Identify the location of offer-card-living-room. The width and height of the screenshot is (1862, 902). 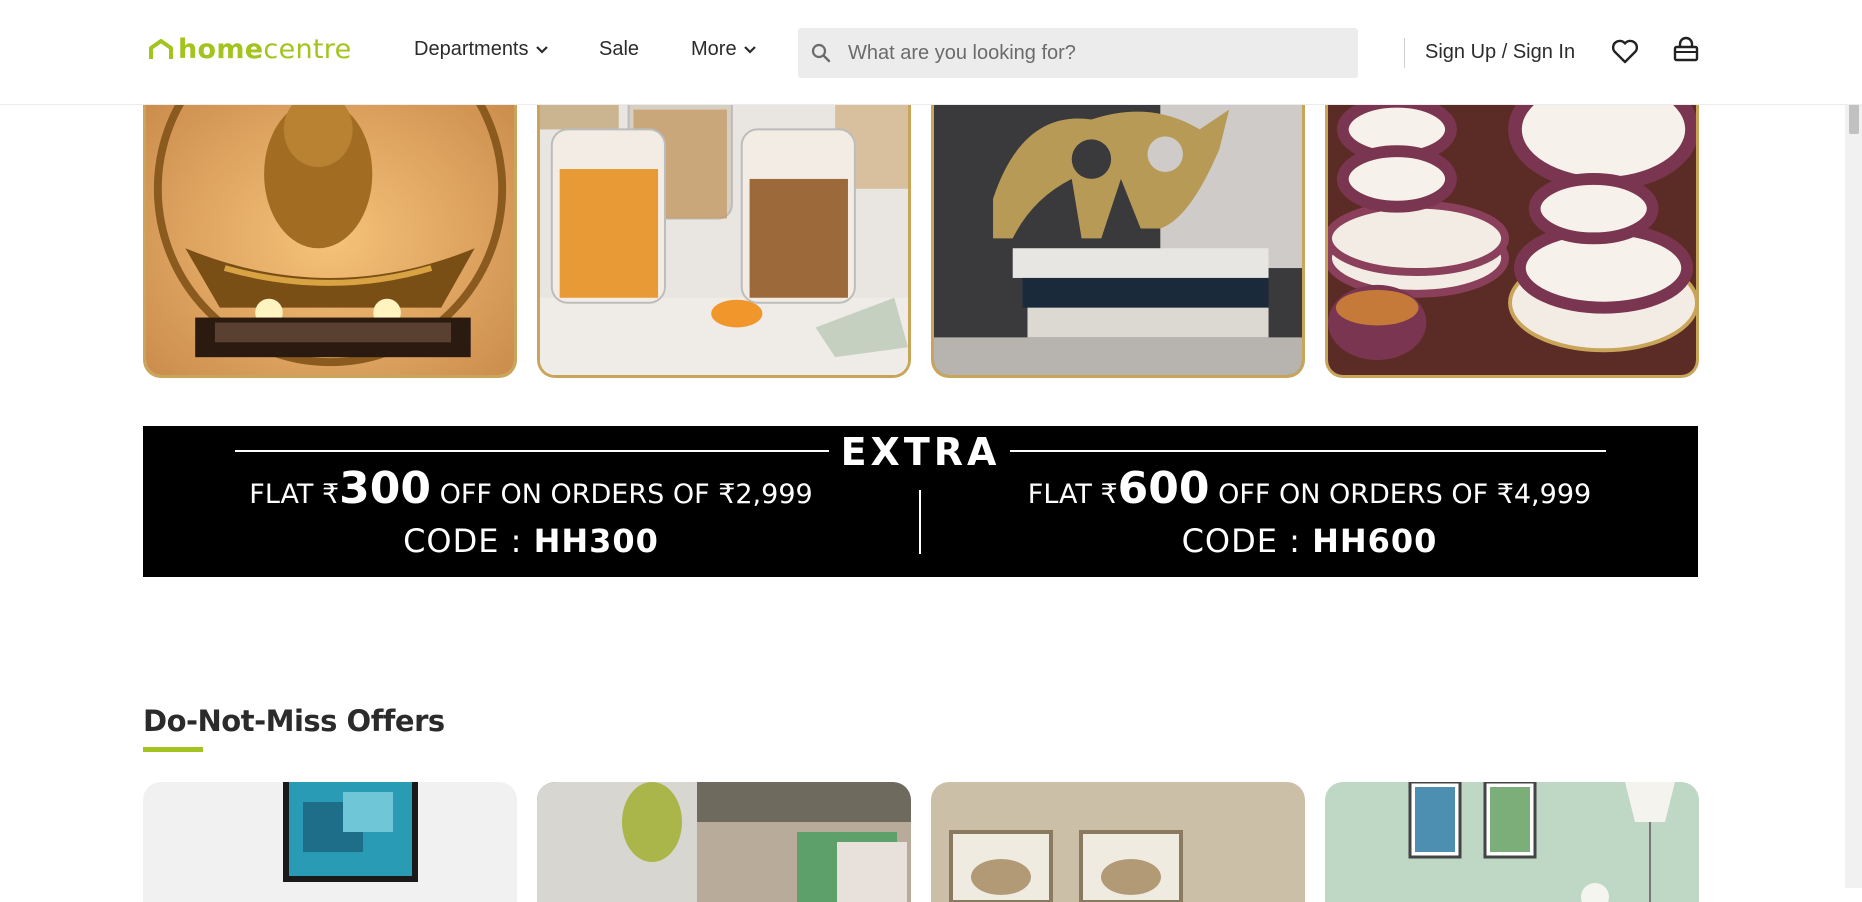
(1512, 842).